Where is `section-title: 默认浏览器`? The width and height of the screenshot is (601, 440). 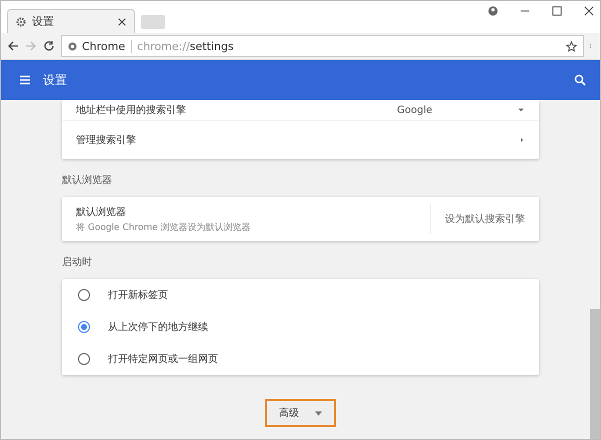
section-title: 默认浏览器 is located at coordinates (87, 181).